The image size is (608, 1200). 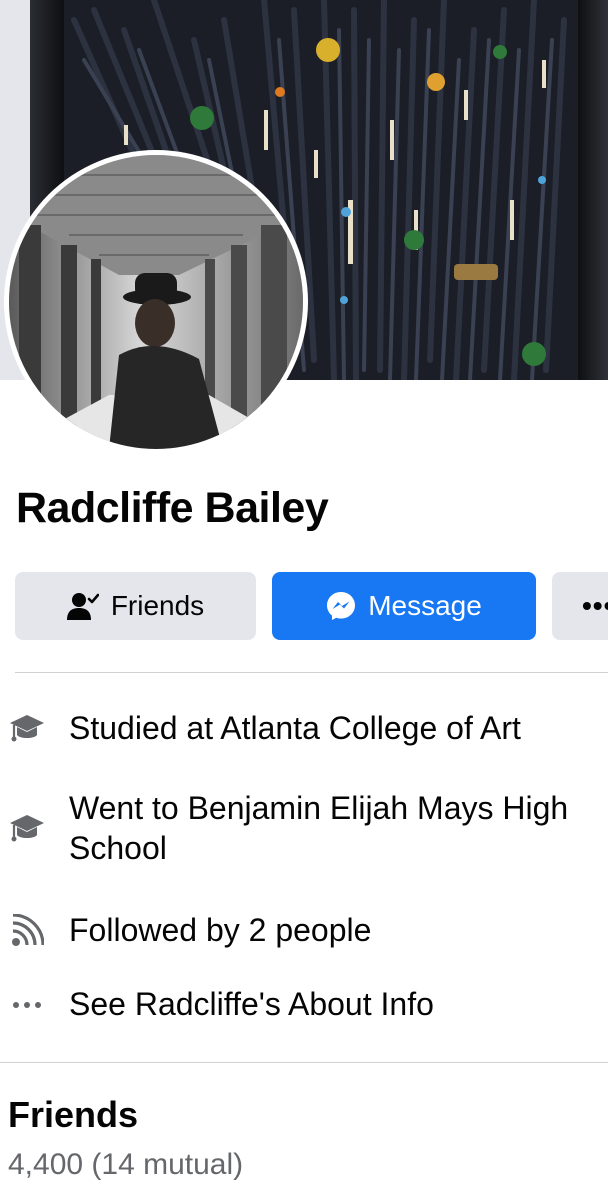 What do you see at coordinates (319, 828) in the screenshot?
I see `info-text: Went to Benjamin Elijah Mays High School` at bounding box center [319, 828].